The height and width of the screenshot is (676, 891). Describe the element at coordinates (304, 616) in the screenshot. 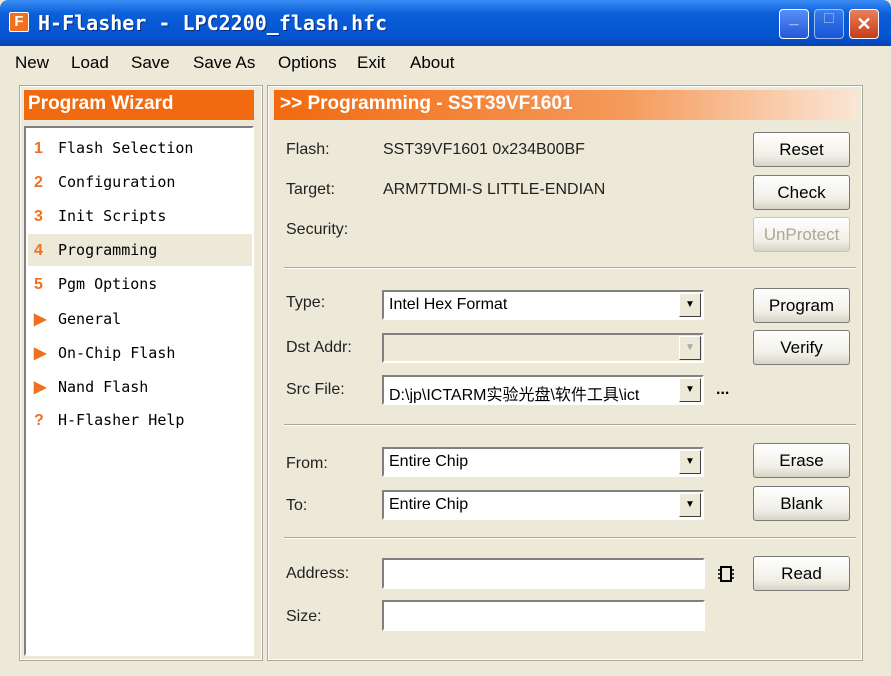

I see `size-label: Size:` at that location.